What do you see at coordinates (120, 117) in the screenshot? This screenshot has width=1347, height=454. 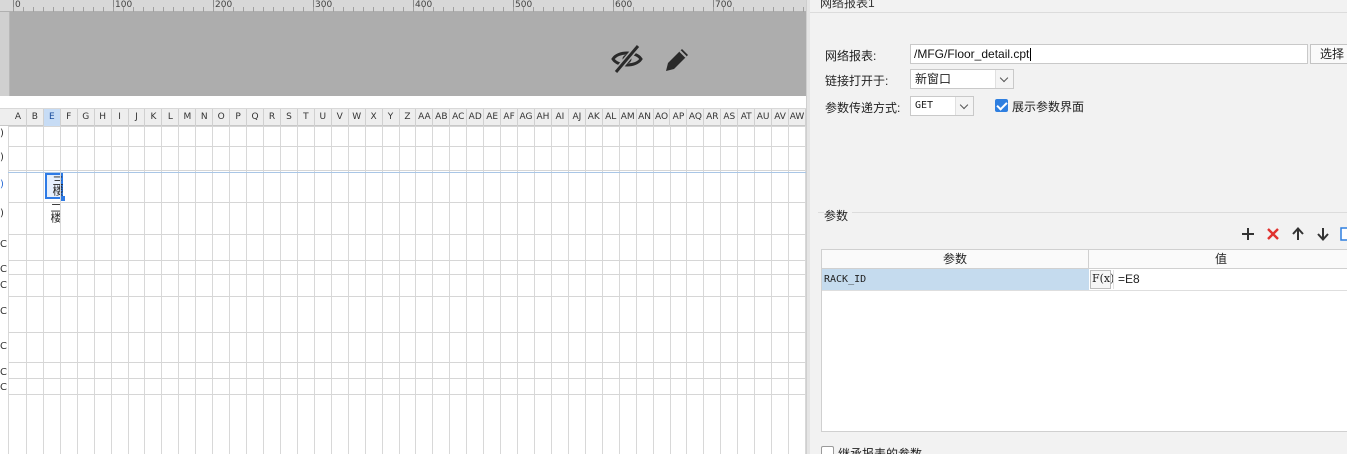 I see `column-header: I` at bounding box center [120, 117].